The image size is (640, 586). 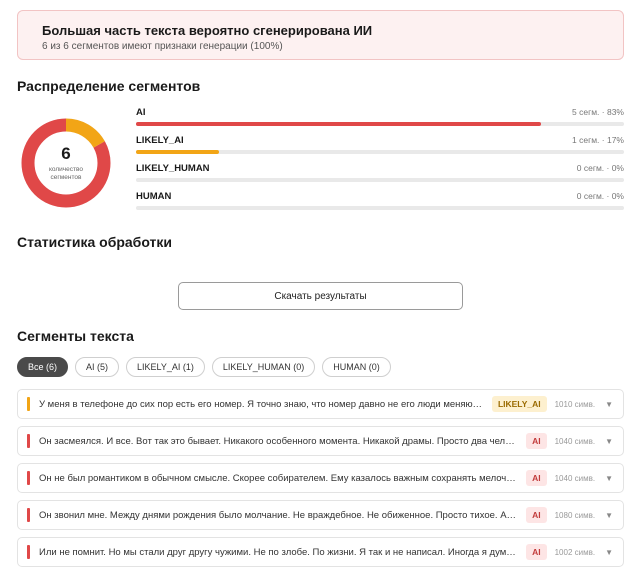 What do you see at coordinates (575, 404) in the screenshot?
I see `segment-length: 1010 симв.` at bounding box center [575, 404].